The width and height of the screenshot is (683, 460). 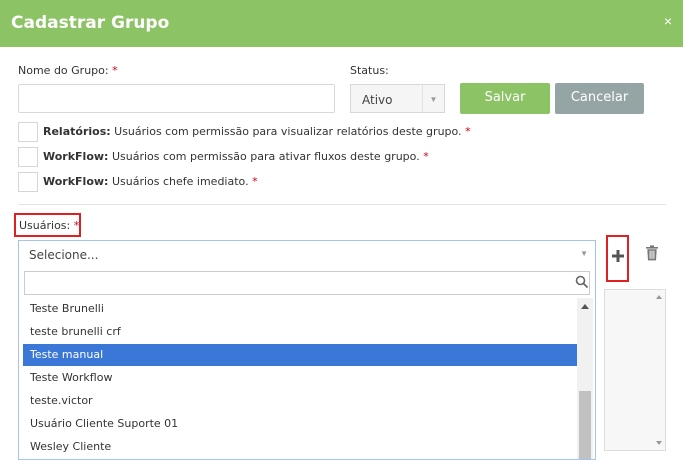 I want to click on status-value: Ativo, so click(x=377, y=100).